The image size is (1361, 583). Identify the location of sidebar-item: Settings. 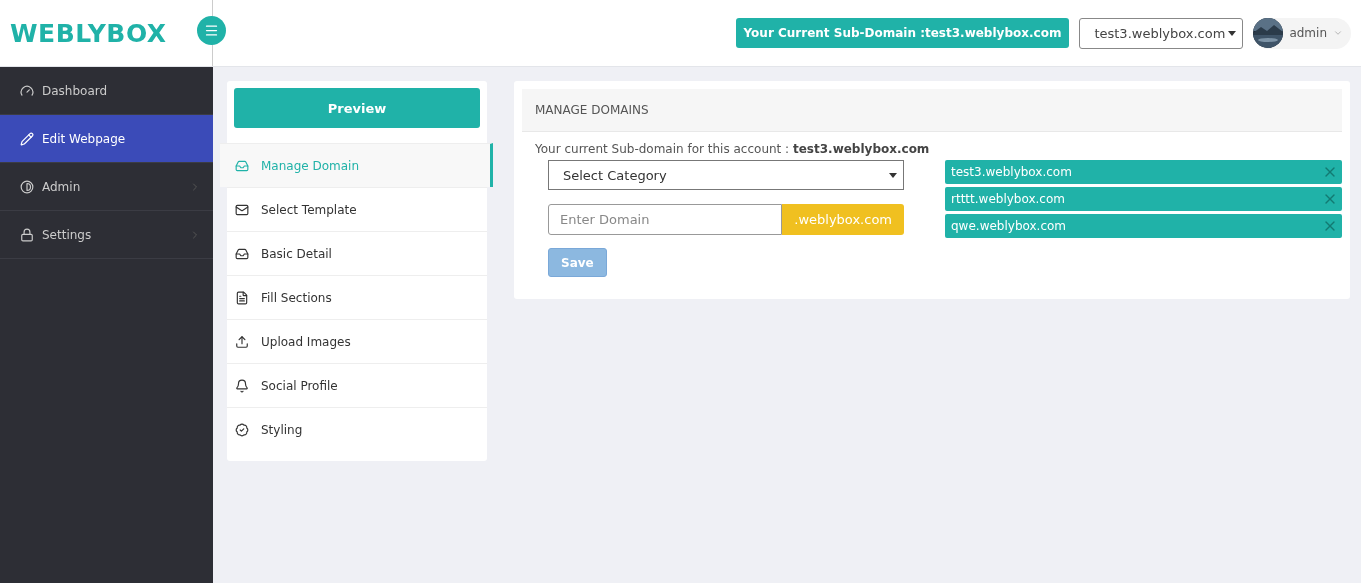
(106, 235).